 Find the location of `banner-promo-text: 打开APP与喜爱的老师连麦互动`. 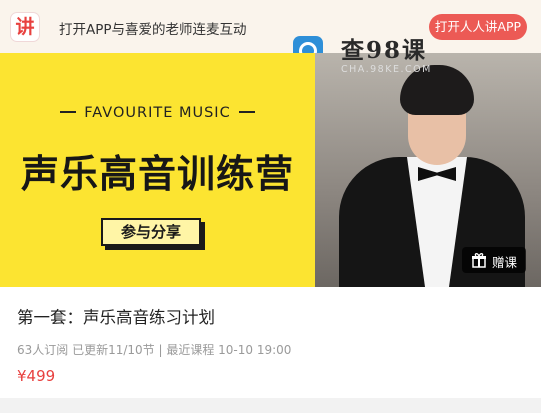

banner-promo-text: 打开APP与喜爱的老师连麦互动 is located at coordinates (153, 30).